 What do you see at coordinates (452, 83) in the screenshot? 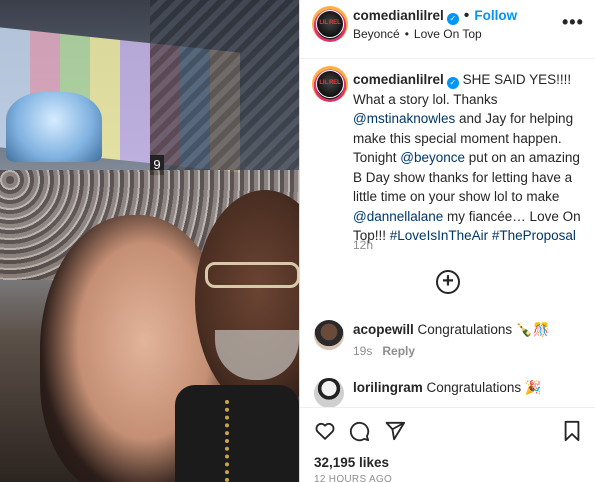
I see `caption-verified-badge-icon: ✓` at bounding box center [452, 83].